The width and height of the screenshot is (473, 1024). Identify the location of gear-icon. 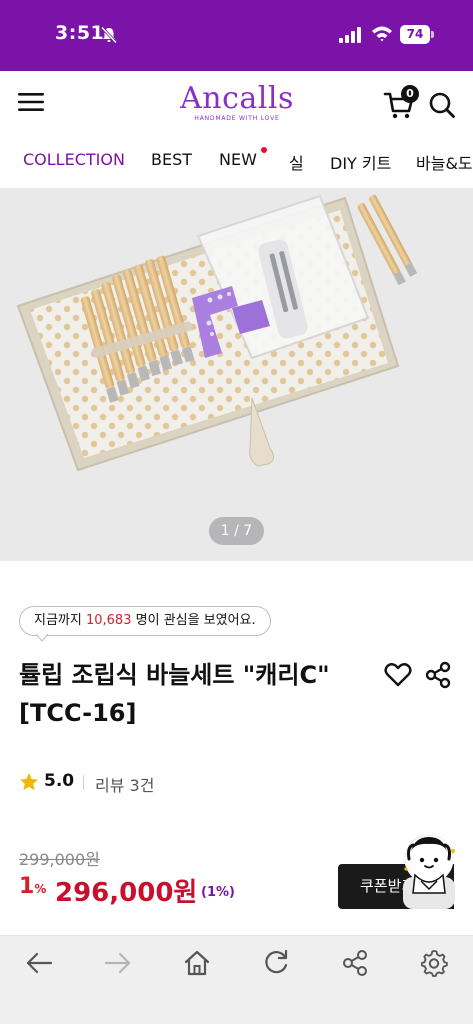
(434, 963).